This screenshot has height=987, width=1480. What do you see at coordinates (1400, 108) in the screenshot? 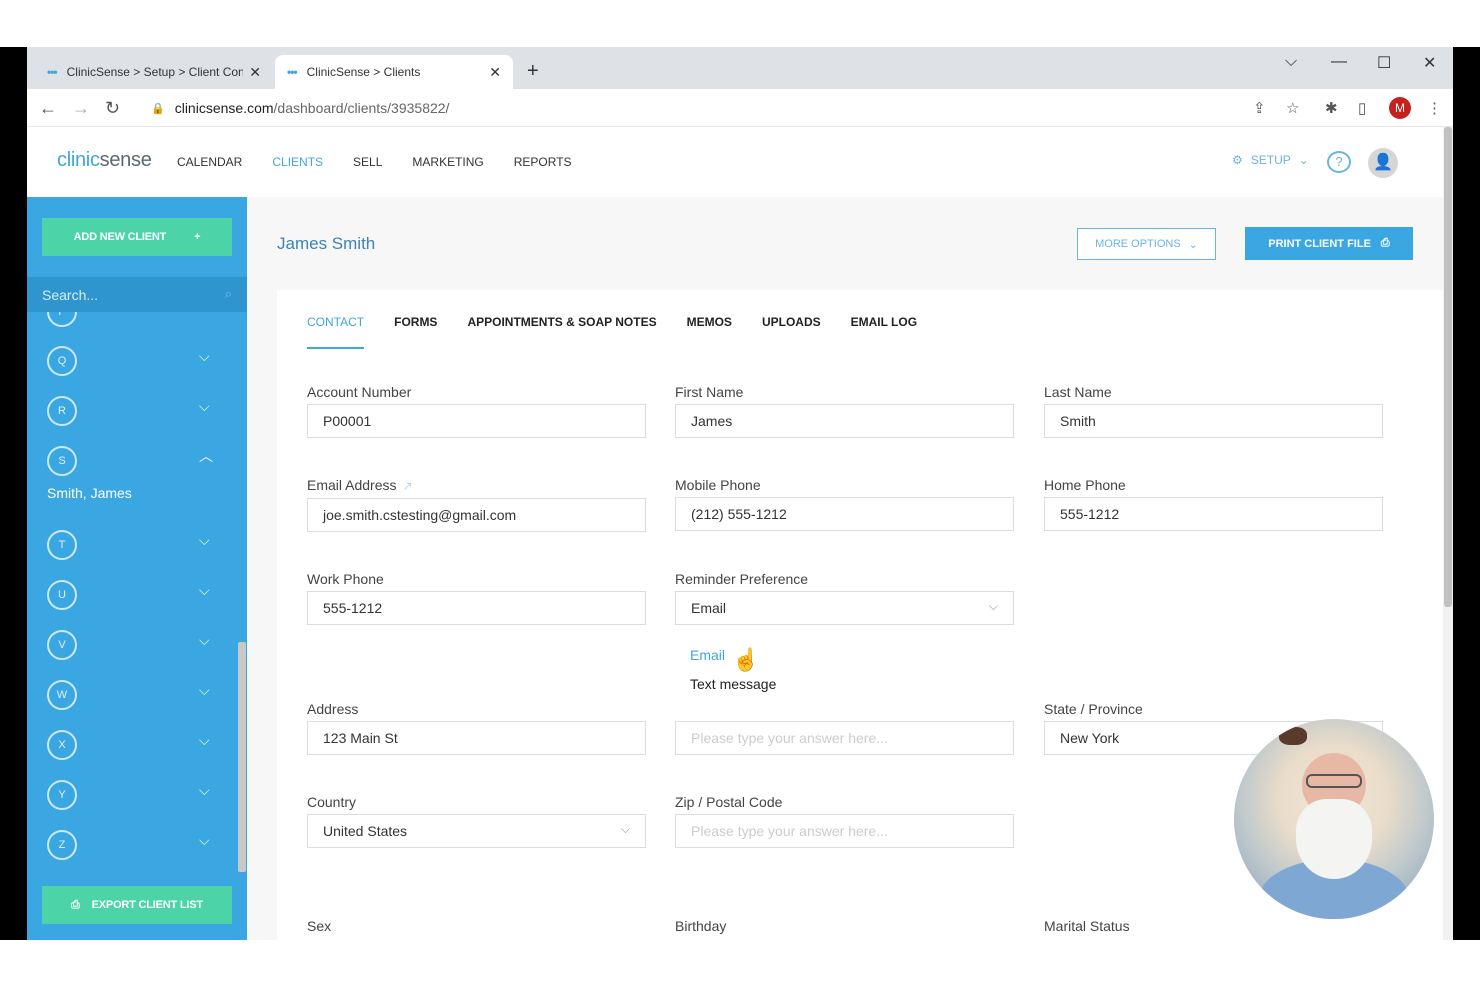
I see `profile-avatar: M` at bounding box center [1400, 108].